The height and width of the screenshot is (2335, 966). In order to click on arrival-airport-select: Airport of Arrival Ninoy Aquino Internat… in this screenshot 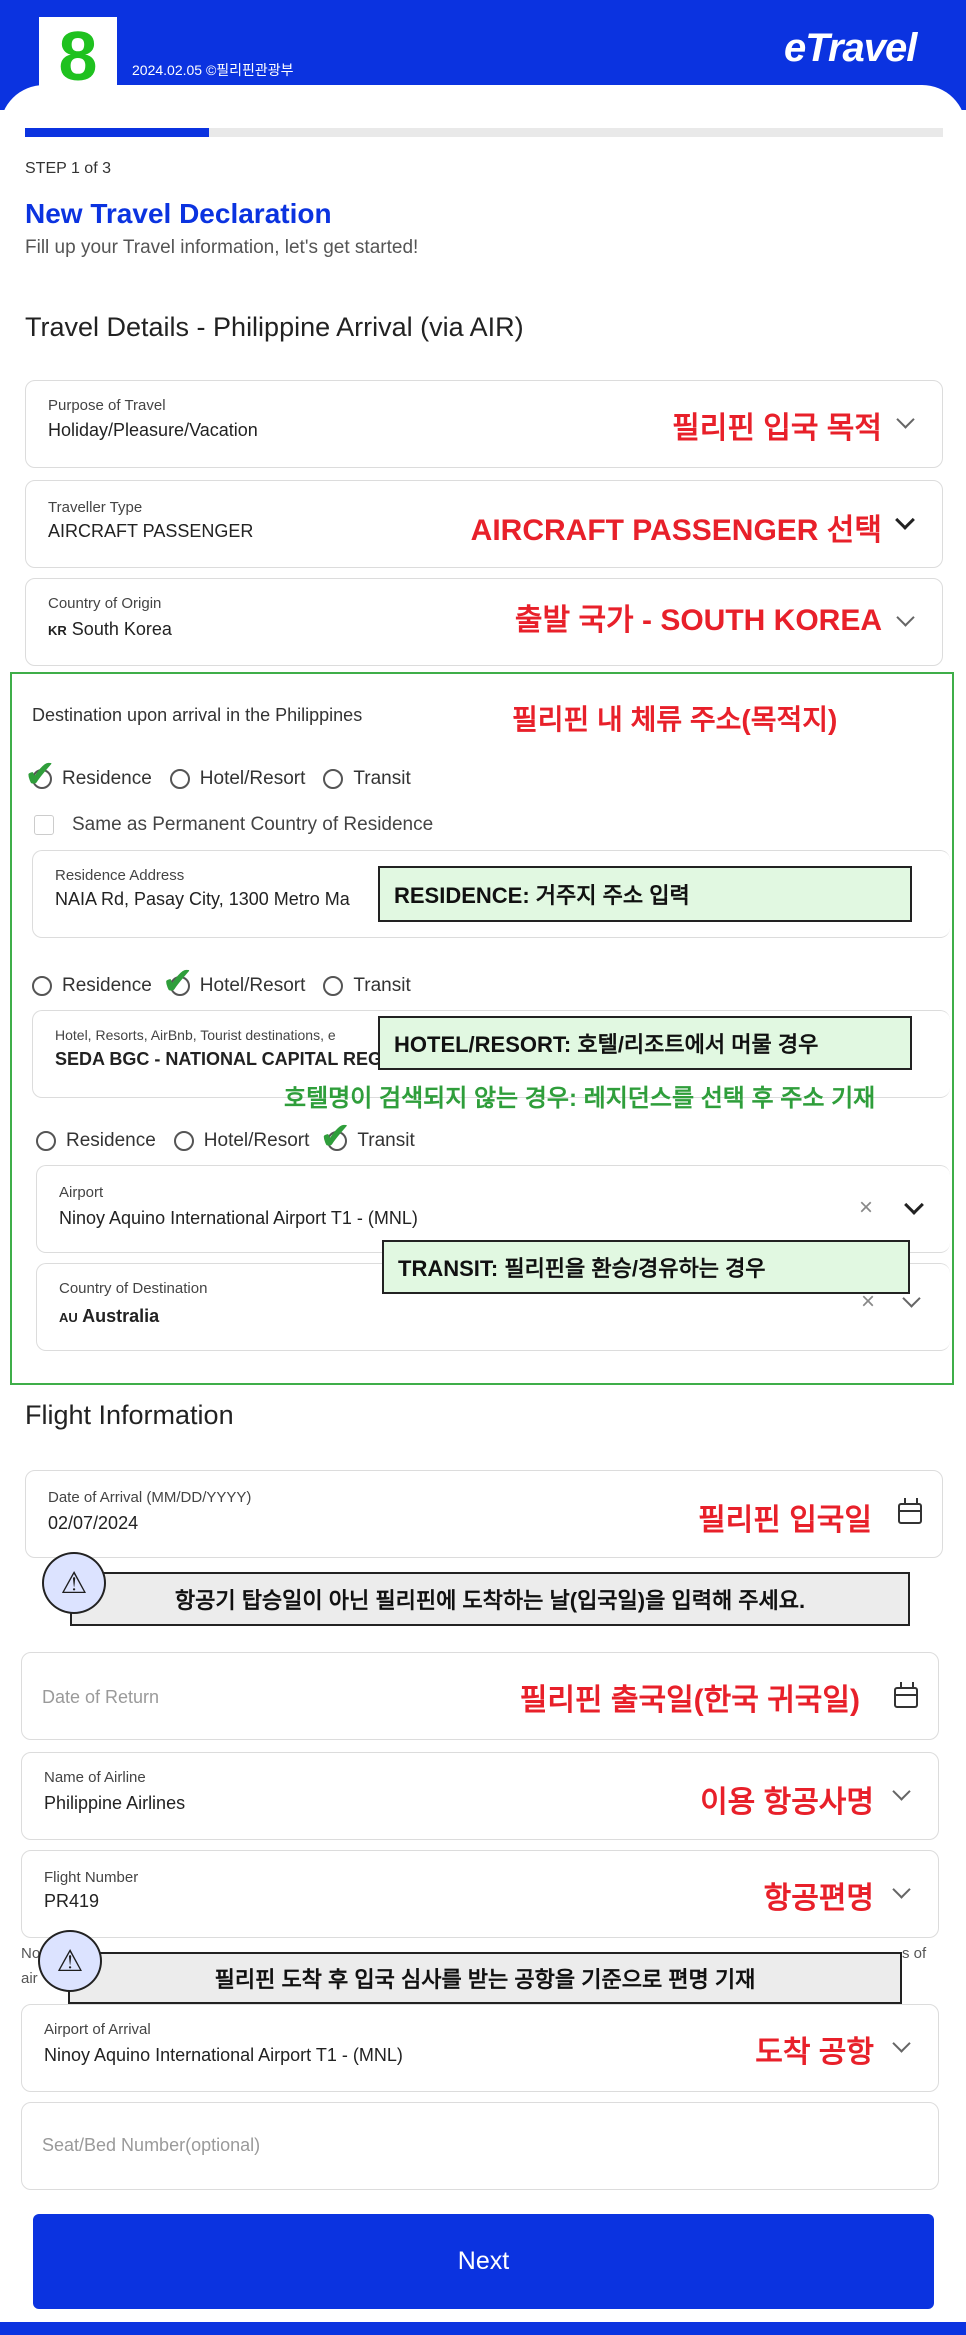, I will do `click(480, 2048)`.